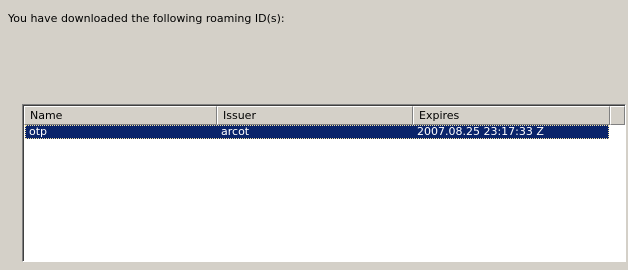 This screenshot has height=270, width=628. Describe the element at coordinates (235, 131) in the screenshot. I see `cell-issuer: arcot` at that location.